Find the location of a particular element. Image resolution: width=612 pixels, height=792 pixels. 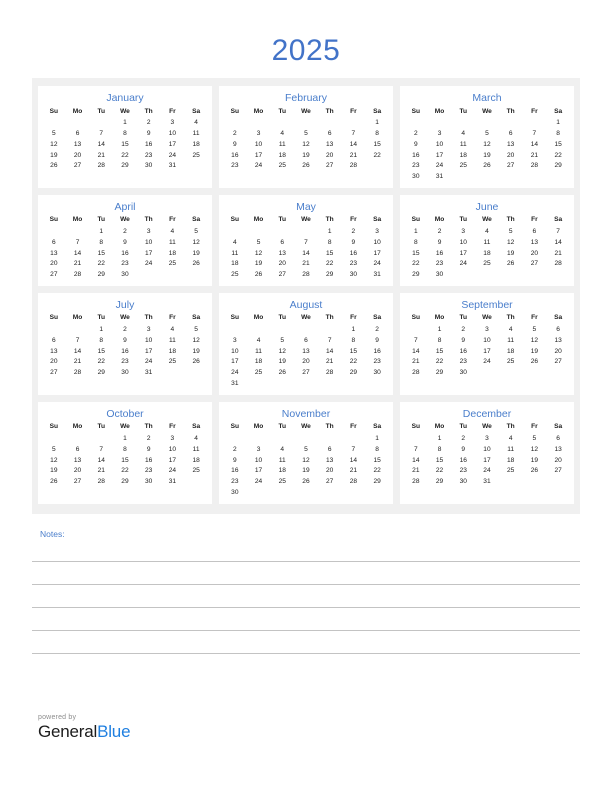

day-cell: 20 is located at coordinates (535, 254).